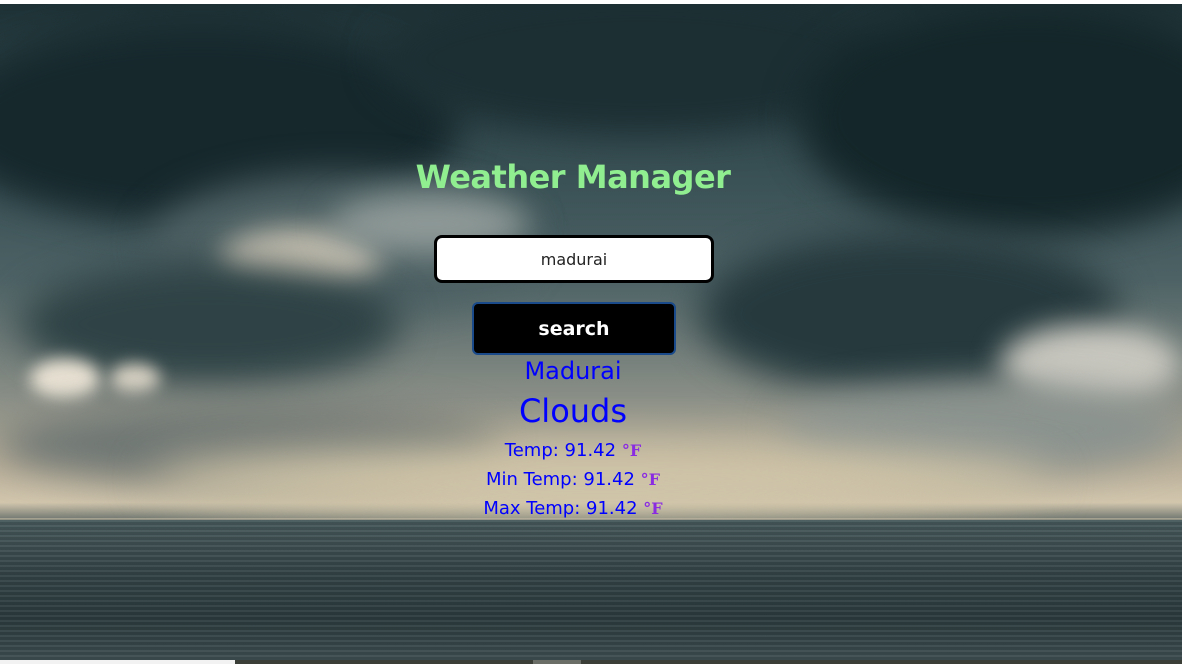 This screenshot has width=1182, height=664. What do you see at coordinates (574, 259) in the screenshot?
I see `city-search-input` at bounding box center [574, 259].